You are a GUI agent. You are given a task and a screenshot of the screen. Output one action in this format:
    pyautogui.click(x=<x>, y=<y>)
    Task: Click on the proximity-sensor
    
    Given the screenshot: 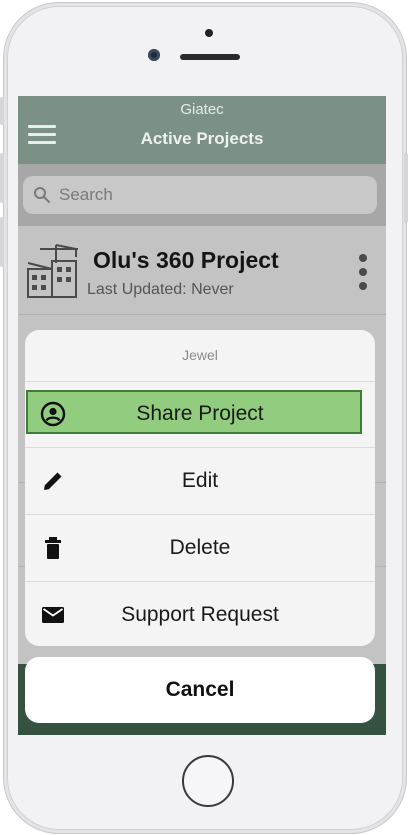 What is the action you would take?
    pyautogui.click(x=209, y=33)
    